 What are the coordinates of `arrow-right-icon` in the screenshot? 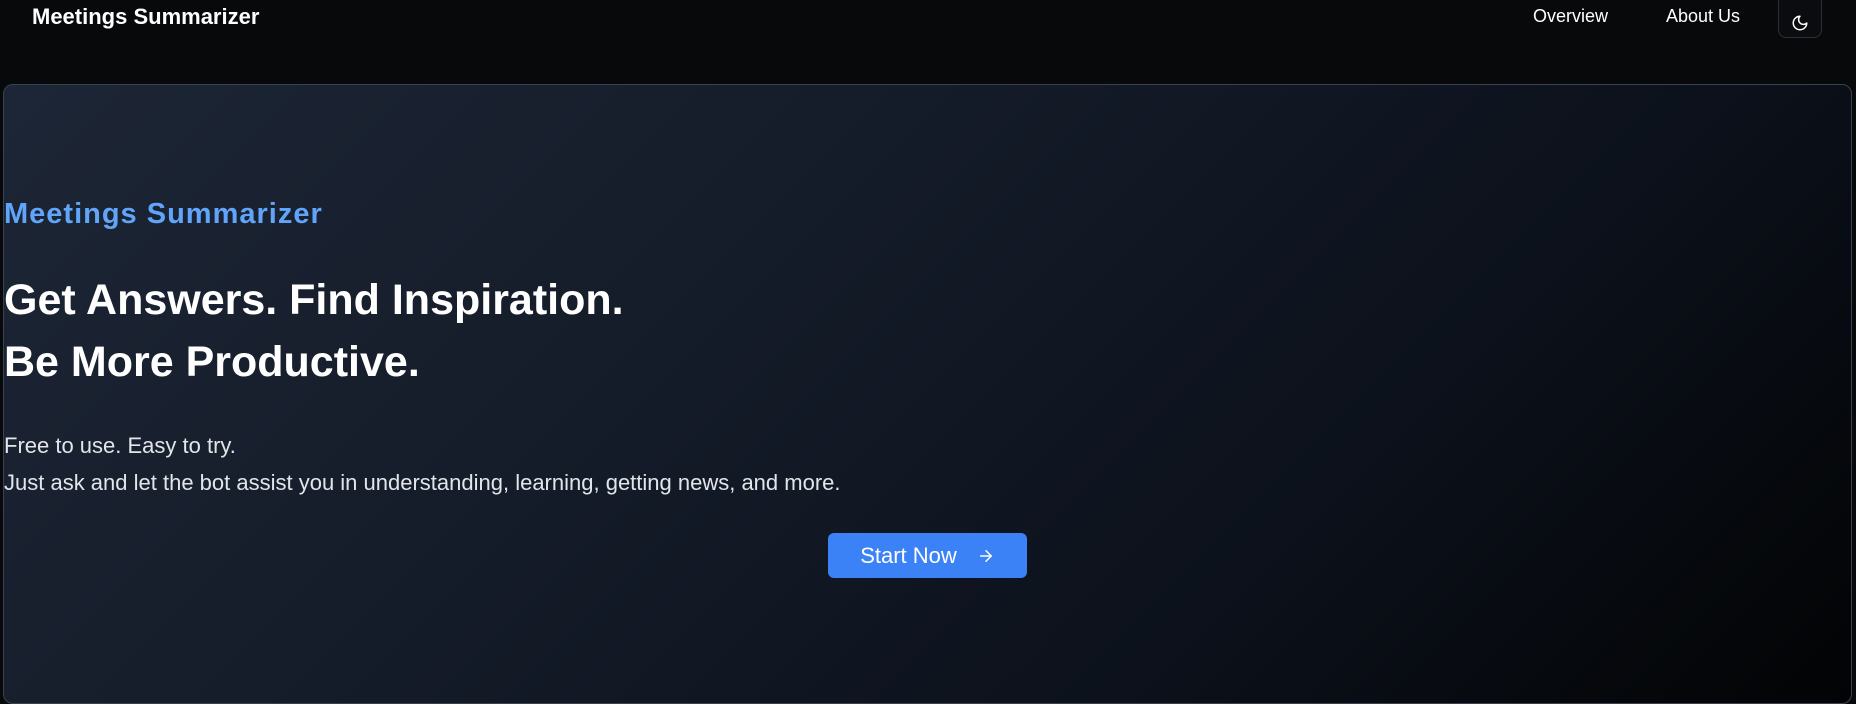 It's located at (986, 556).